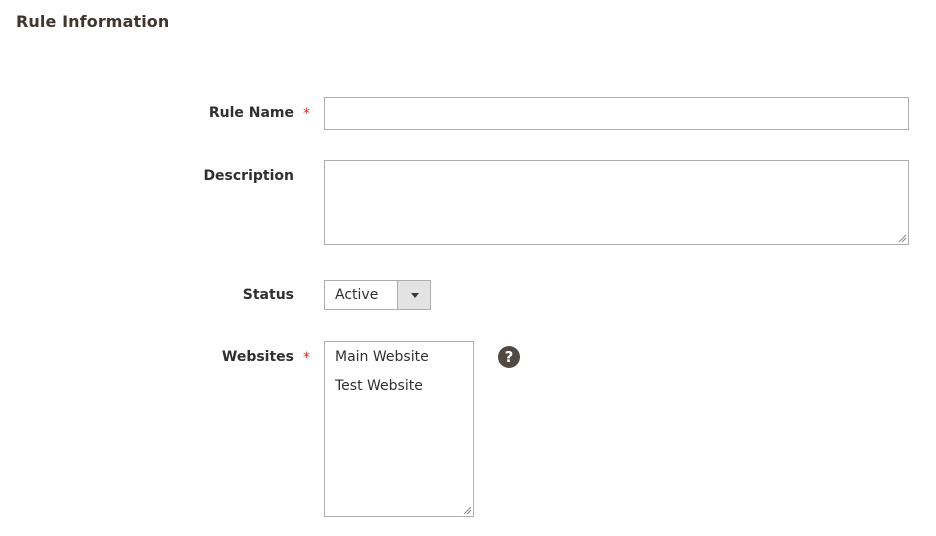 The image size is (936, 536). Describe the element at coordinates (306, 358) in the screenshot. I see `websites-required-mark: *` at that location.